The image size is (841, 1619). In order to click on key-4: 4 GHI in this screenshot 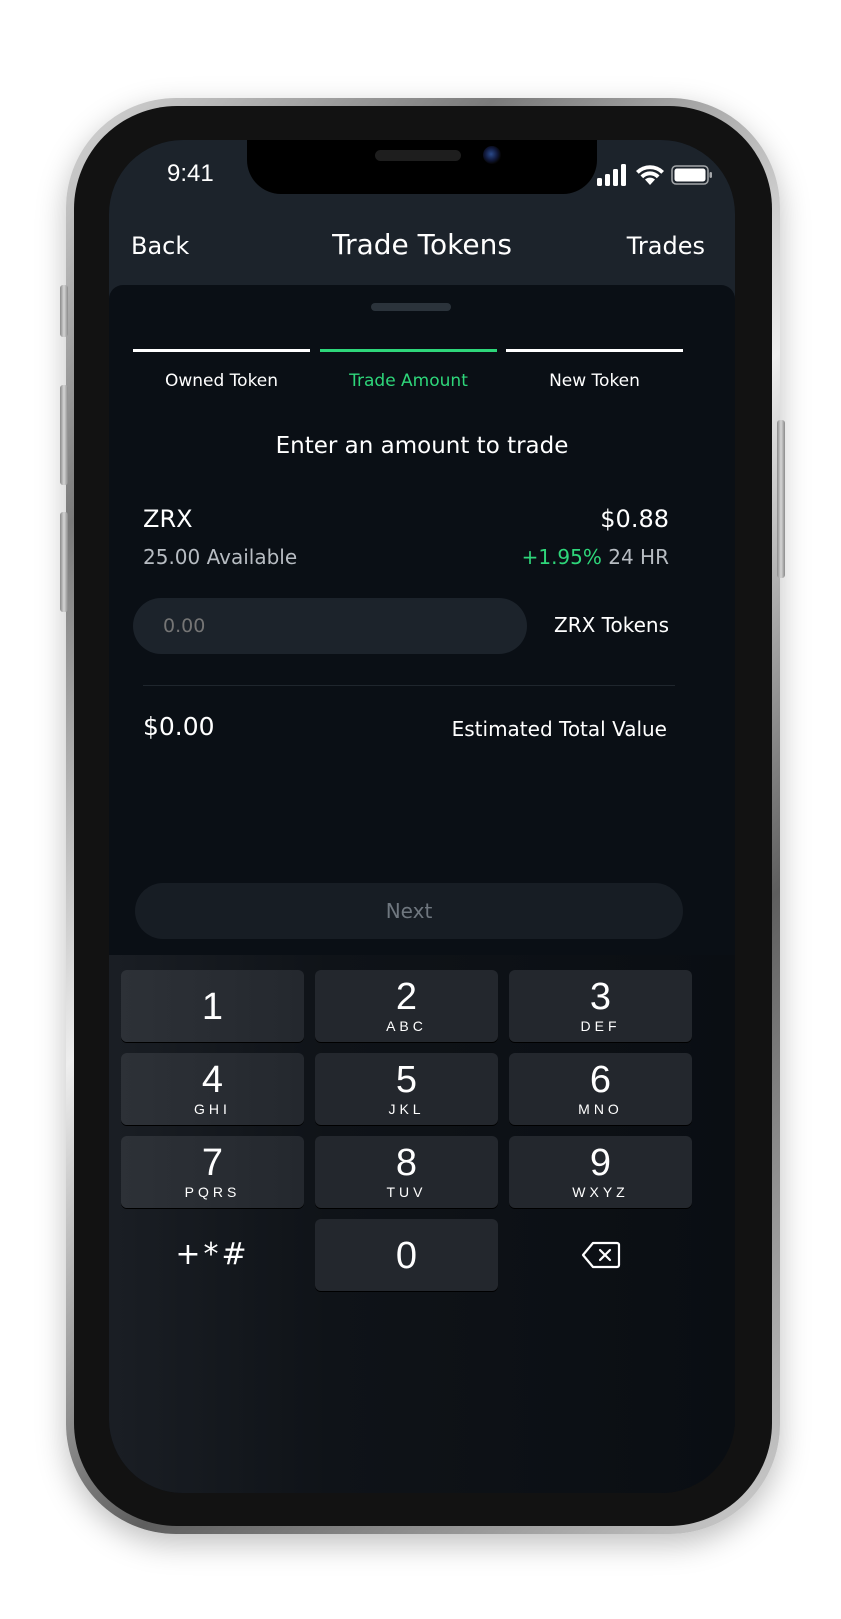, I will do `click(212, 1089)`.